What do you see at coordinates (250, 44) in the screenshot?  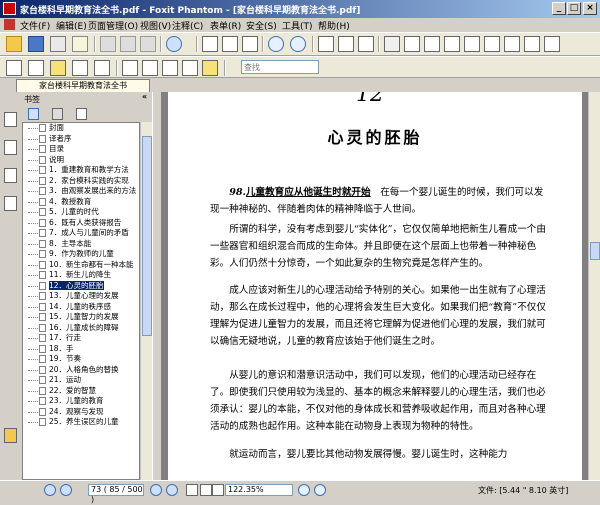 I see `actual-size-icon` at bounding box center [250, 44].